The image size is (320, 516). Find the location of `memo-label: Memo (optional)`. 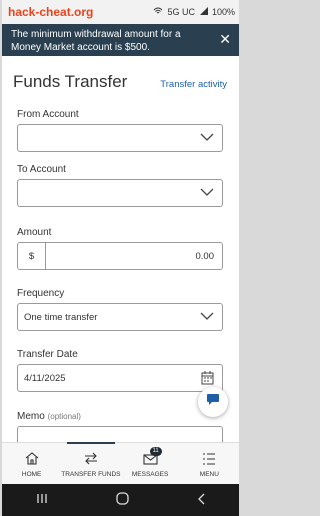

memo-label: Memo (optional) is located at coordinates (49, 416).